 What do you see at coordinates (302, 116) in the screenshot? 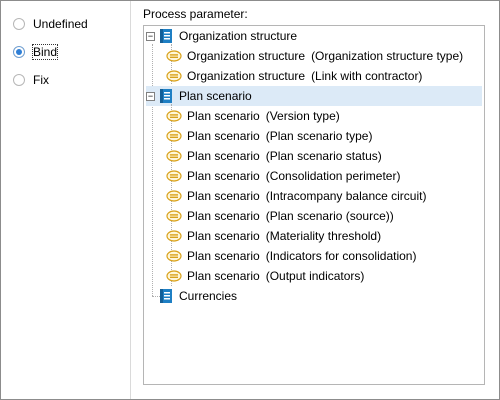
I see `node-suffix: (Version type)` at bounding box center [302, 116].